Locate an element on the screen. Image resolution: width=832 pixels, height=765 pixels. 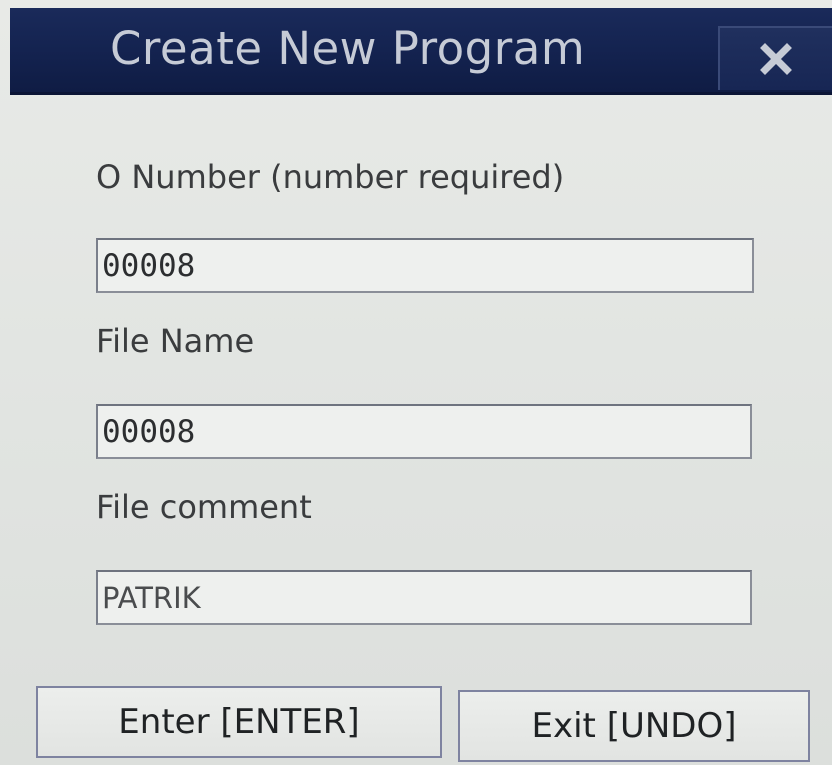
o-number-input is located at coordinates (425, 265).